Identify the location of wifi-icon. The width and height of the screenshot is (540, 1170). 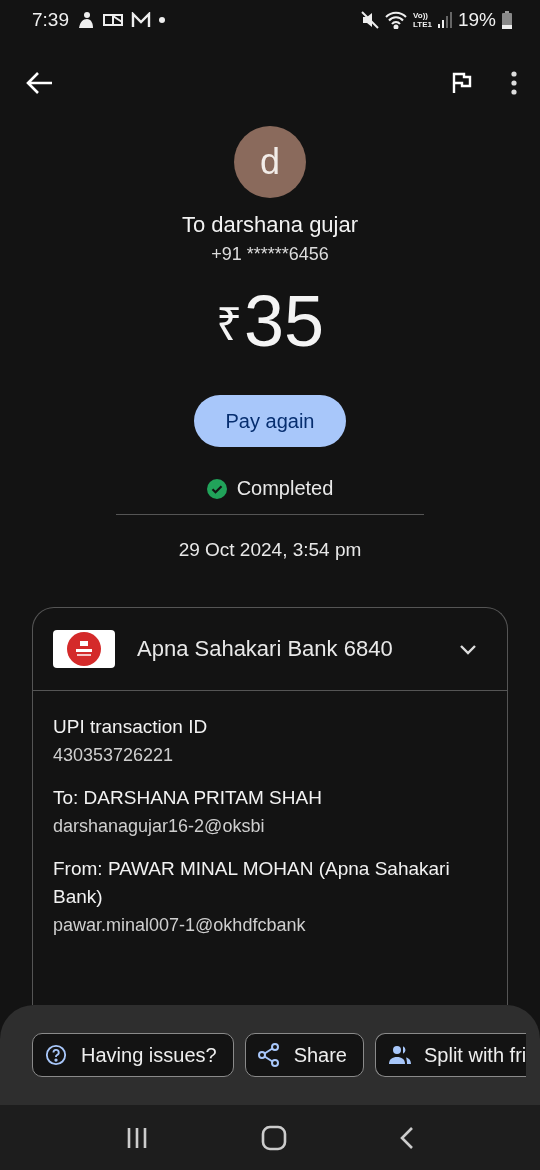
(396, 20).